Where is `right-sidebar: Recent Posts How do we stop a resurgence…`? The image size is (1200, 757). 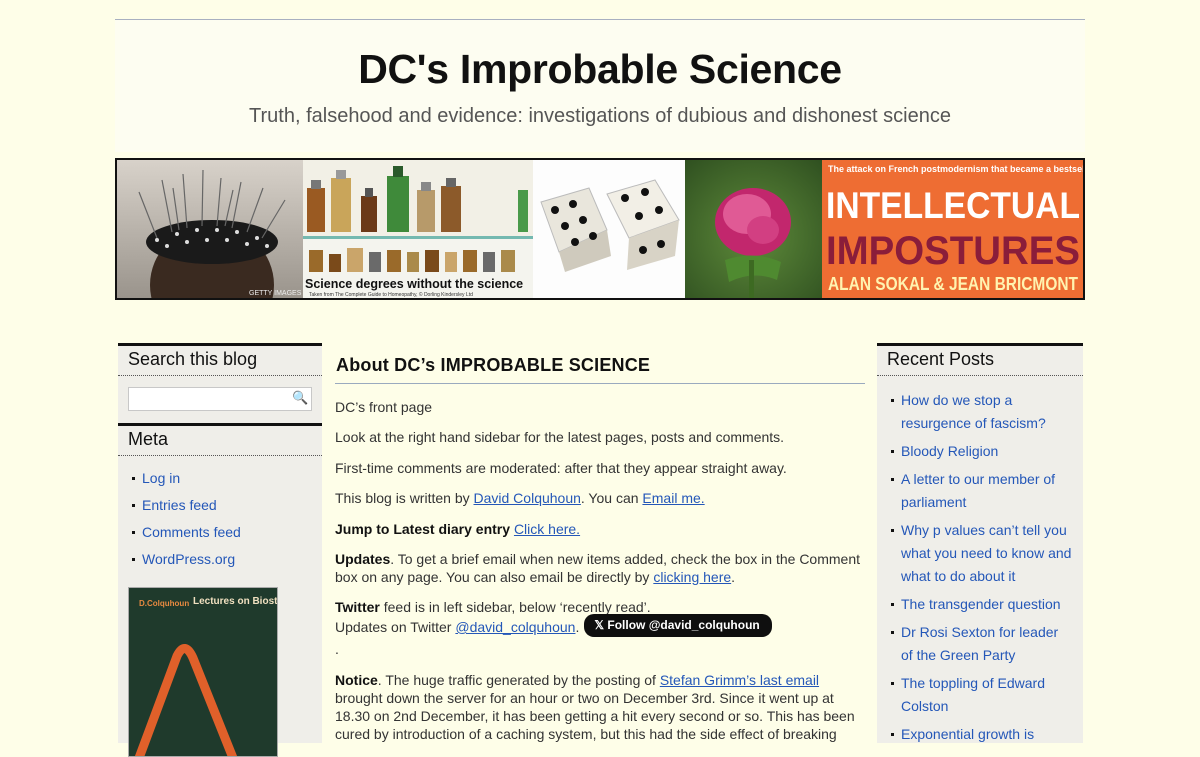 right-sidebar: Recent Posts How do we stop a resurgence… is located at coordinates (980, 543).